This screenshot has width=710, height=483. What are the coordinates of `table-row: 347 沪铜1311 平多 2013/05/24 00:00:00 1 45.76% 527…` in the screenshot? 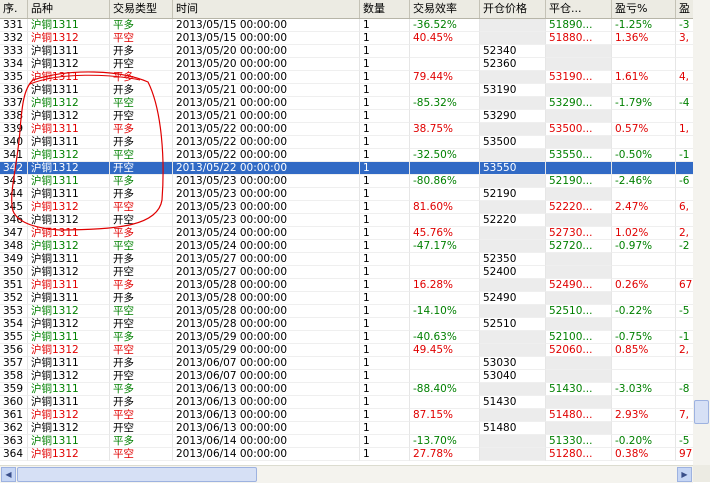 It's located at (346, 233).